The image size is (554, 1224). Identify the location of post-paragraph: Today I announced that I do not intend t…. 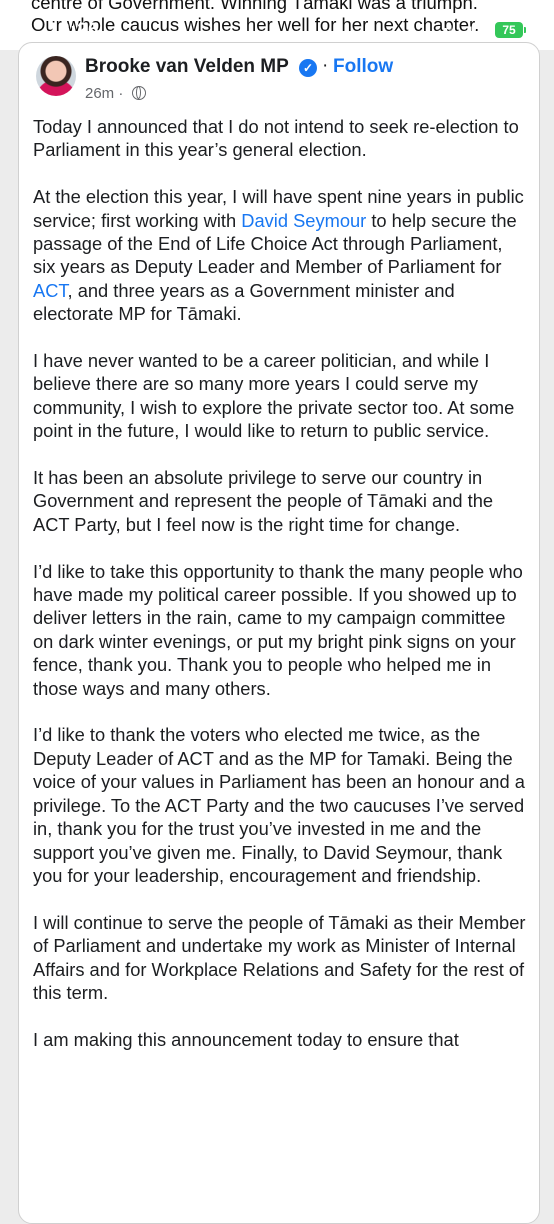
(281, 138).